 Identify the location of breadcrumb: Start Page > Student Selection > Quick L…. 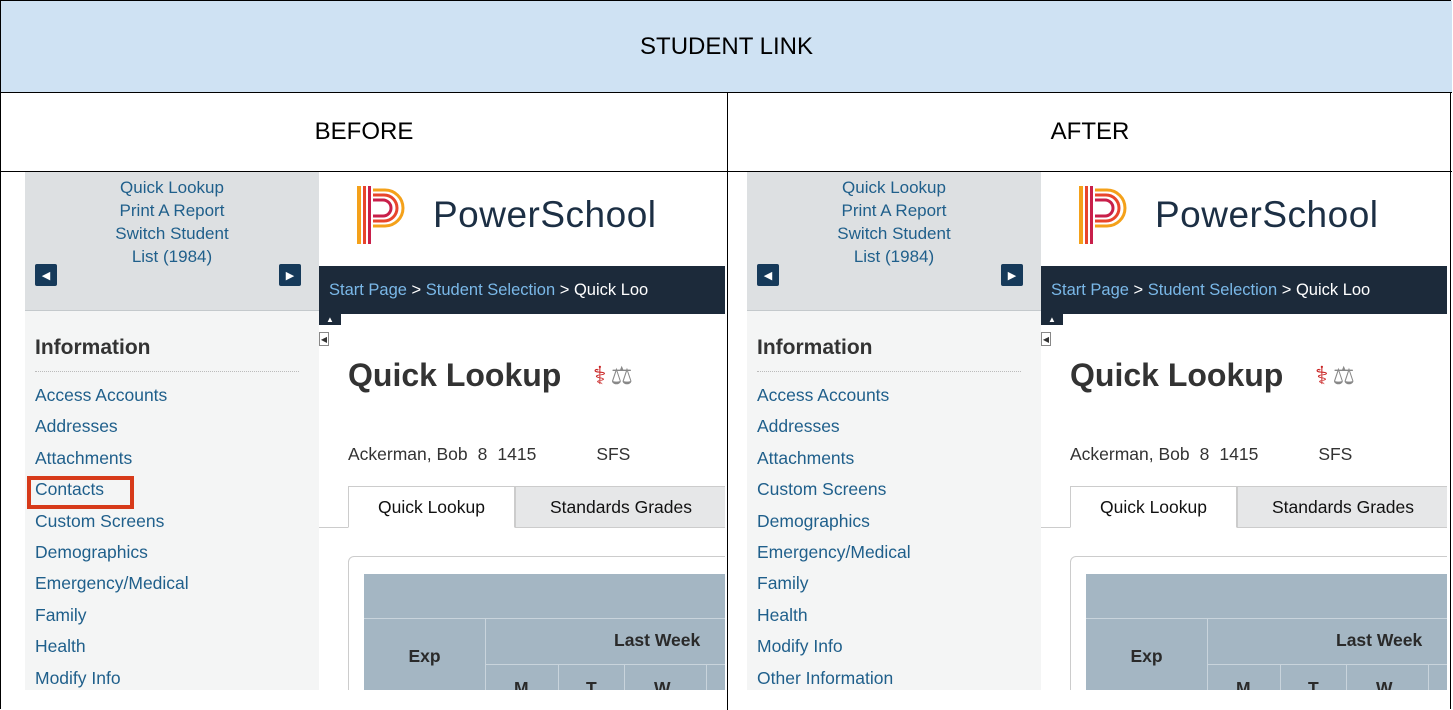
(522, 290).